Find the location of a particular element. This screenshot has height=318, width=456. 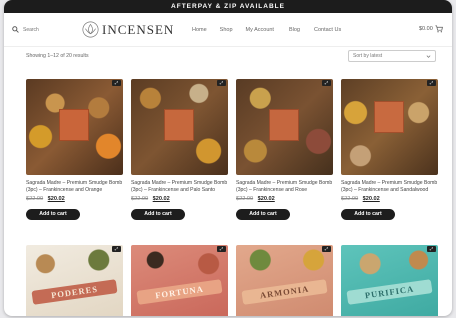

result-count: Showing 1–12 of 20 results is located at coordinates (57, 56).